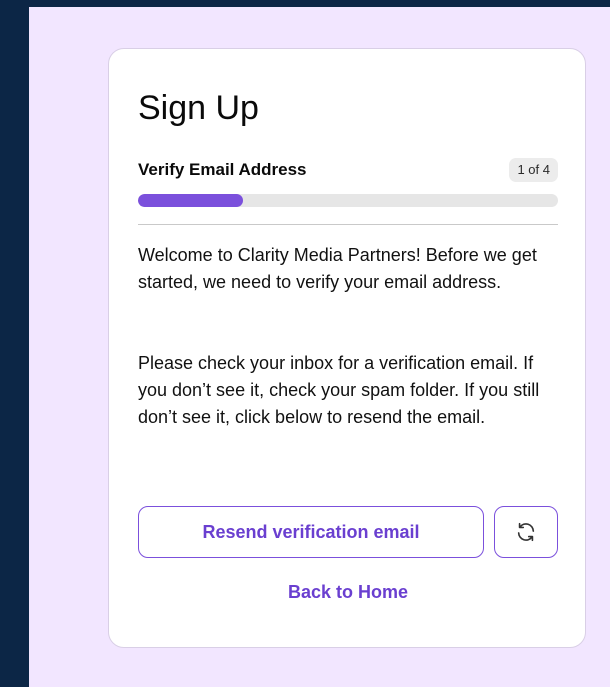 This screenshot has height=687, width=610. I want to click on step-title: Verify Email Address, so click(222, 169).